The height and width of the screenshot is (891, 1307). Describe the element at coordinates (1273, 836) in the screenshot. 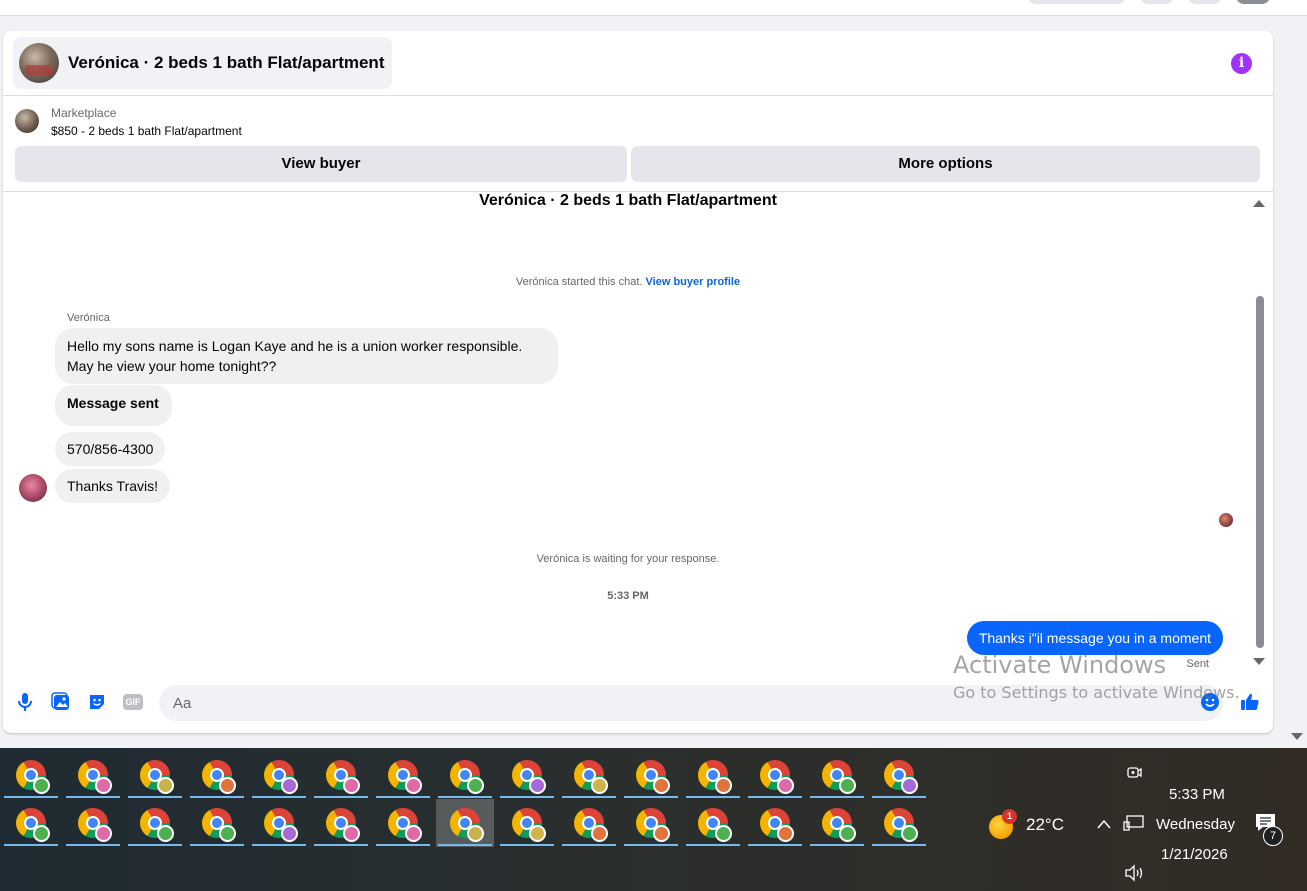

I see `notification-count-badge: 7` at that location.